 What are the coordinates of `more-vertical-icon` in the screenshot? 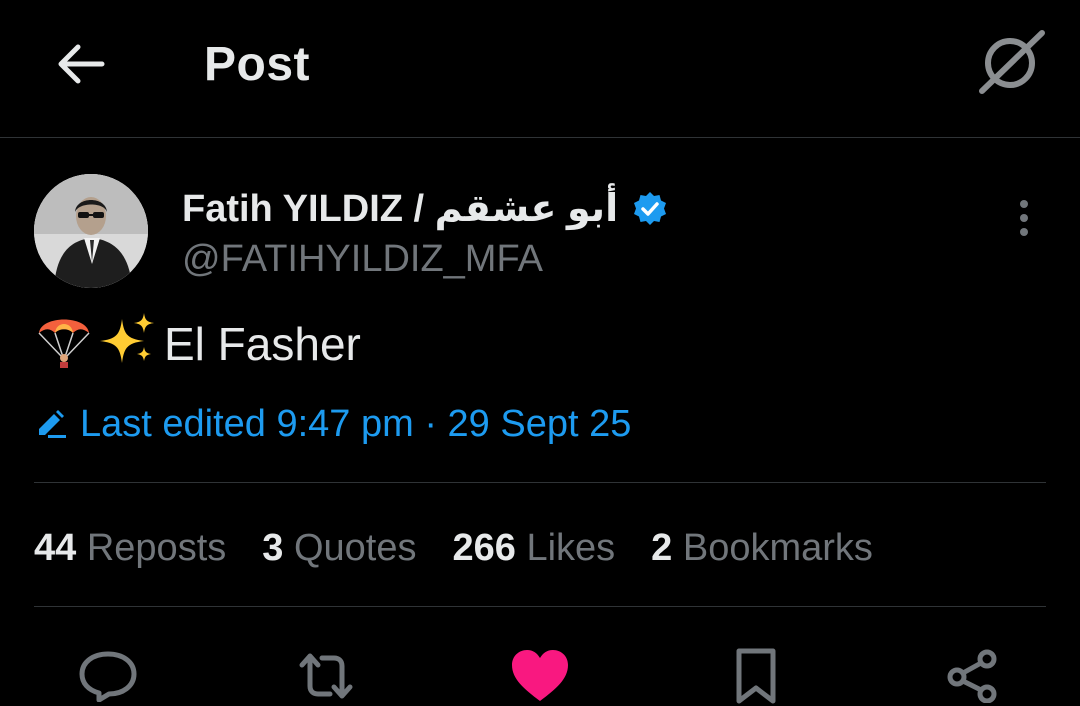 It's located at (1024, 218).